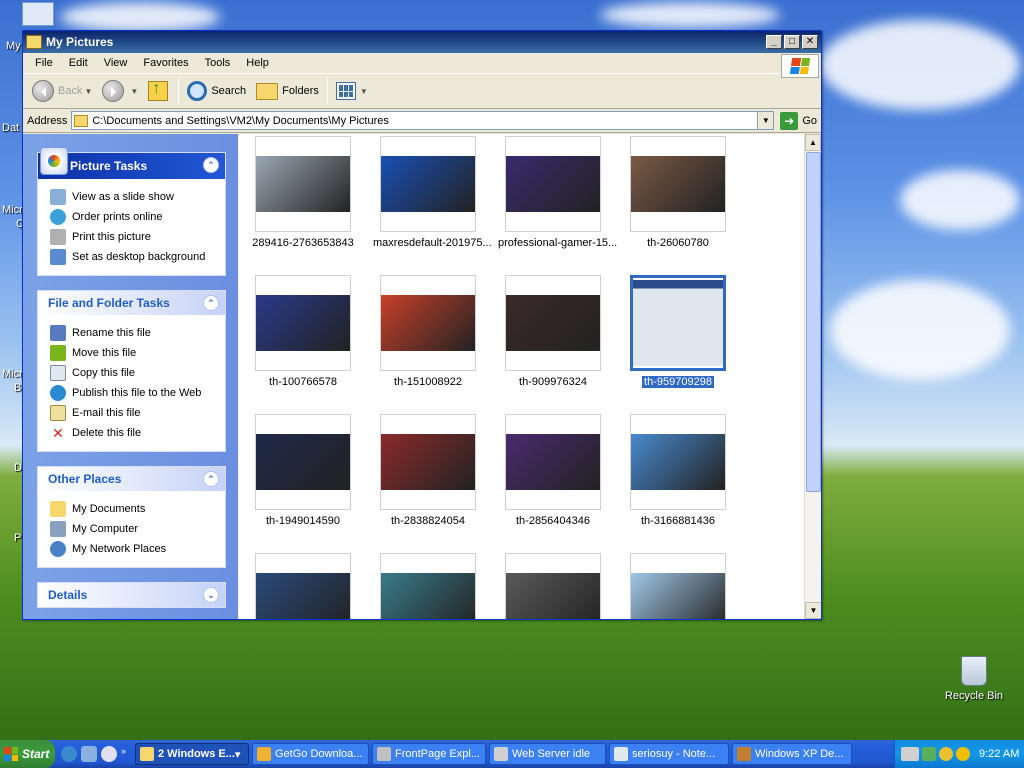 Image resolution: width=1024 pixels, height=768 pixels. Describe the element at coordinates (553, 470) in the screenshot. I see `thumbnail-item: th-2856404346` at that location.